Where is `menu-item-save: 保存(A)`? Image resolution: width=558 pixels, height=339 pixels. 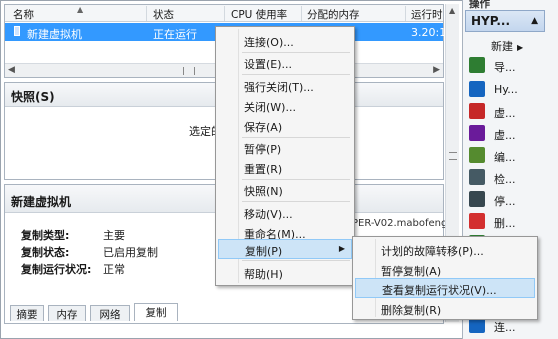 menu-item-save: 保存(A) is located at coordinates (285, 126).